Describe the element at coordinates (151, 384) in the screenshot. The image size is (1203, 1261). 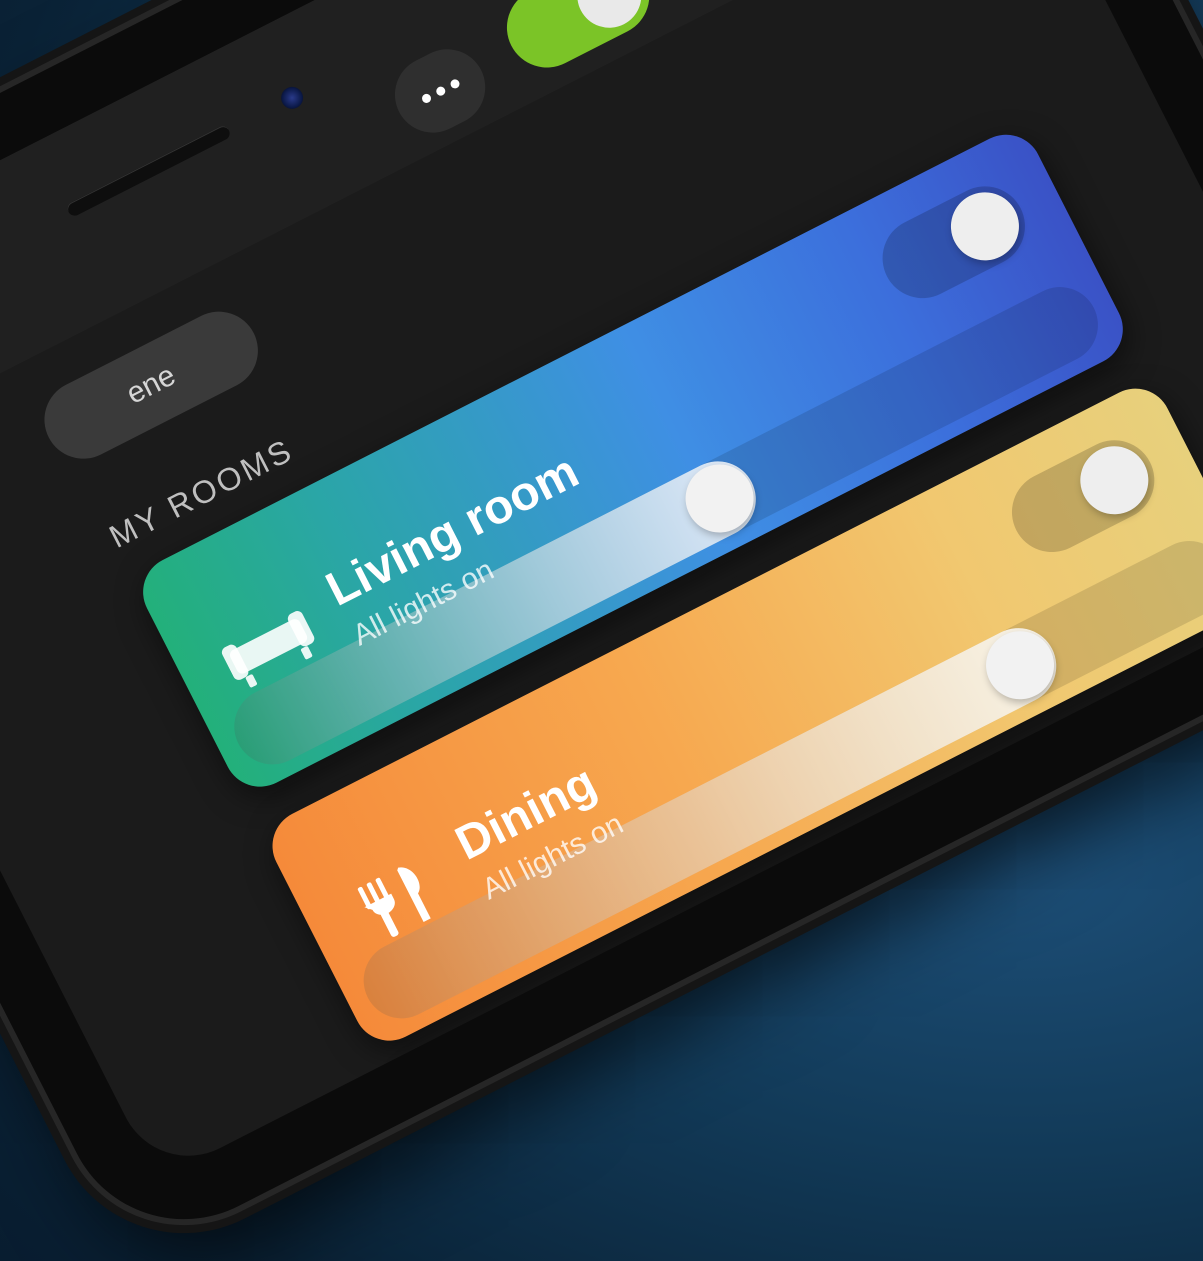
I see `scene-button-label: ene` at that location.